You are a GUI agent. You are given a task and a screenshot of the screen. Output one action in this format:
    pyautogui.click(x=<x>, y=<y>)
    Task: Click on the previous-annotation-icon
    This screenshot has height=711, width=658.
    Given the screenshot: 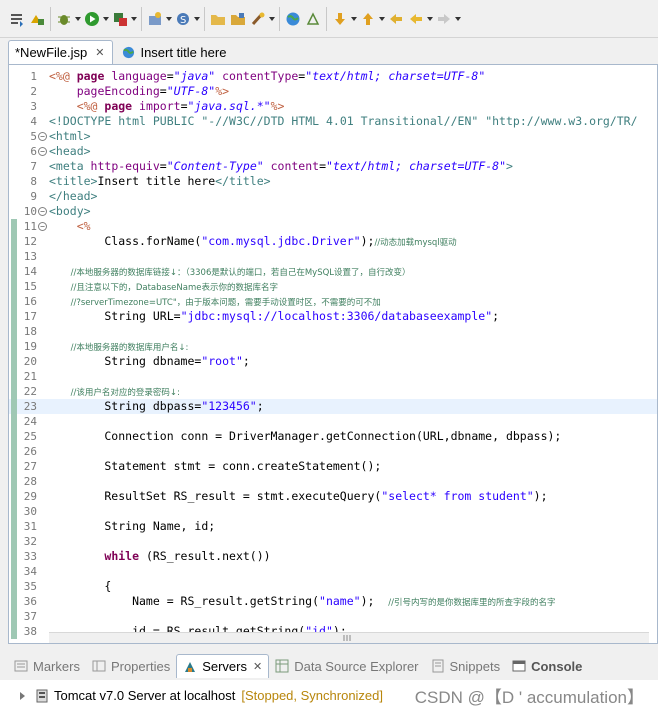 What is the action you would take?
    pyautogui.click(x=368, y=19)
    